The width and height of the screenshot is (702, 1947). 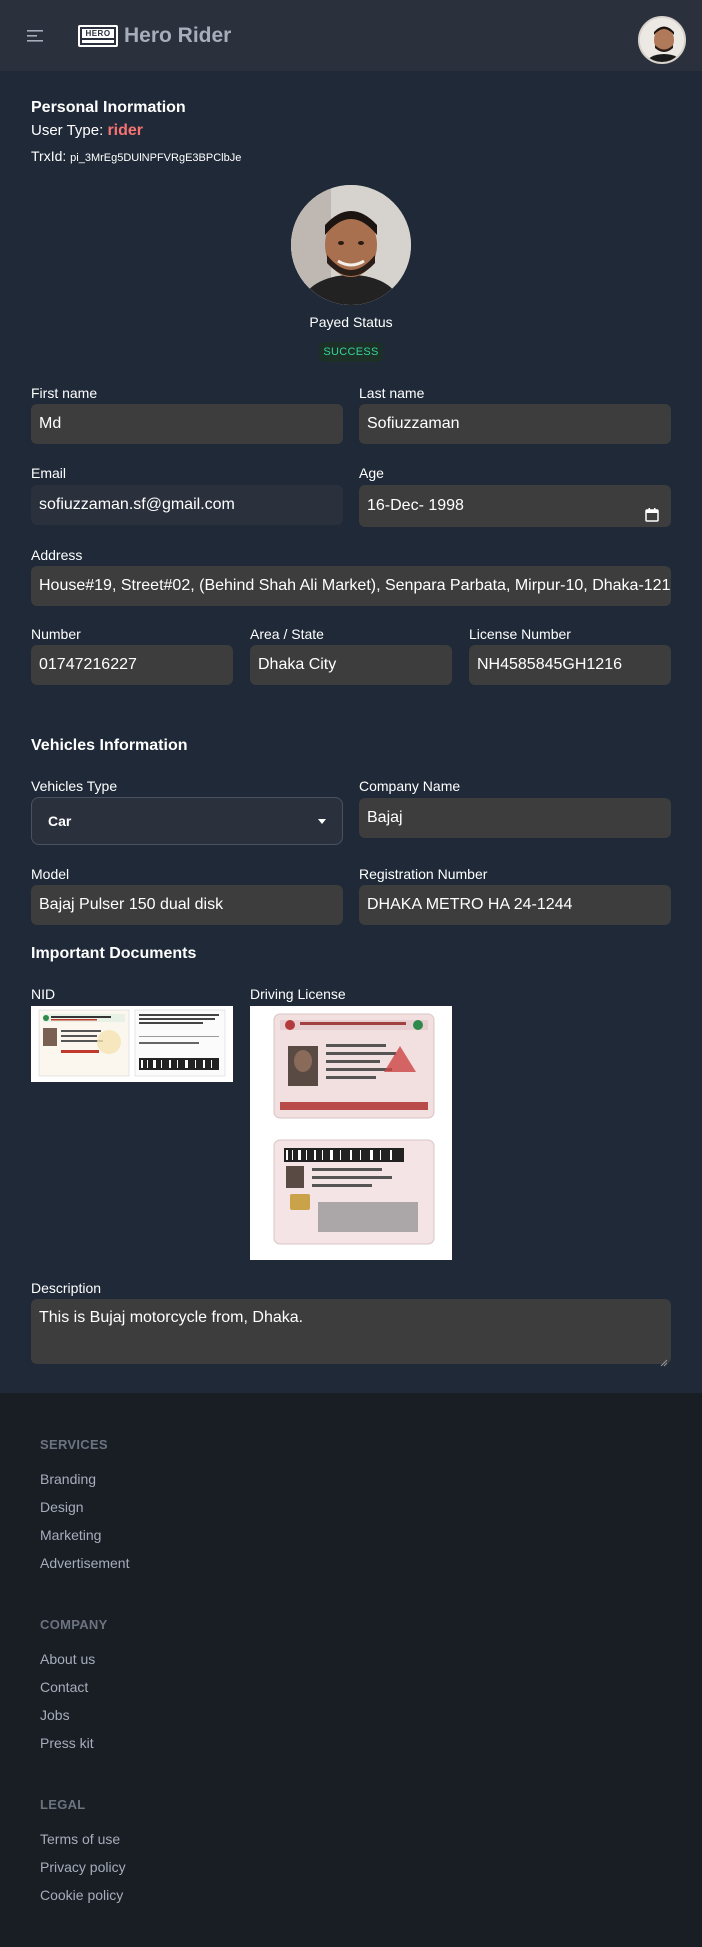 What do you see at coordinates (68, 1479) in the screenshot?
I see `footer-link-branding: Branding` at bounding box center [68, 1479].